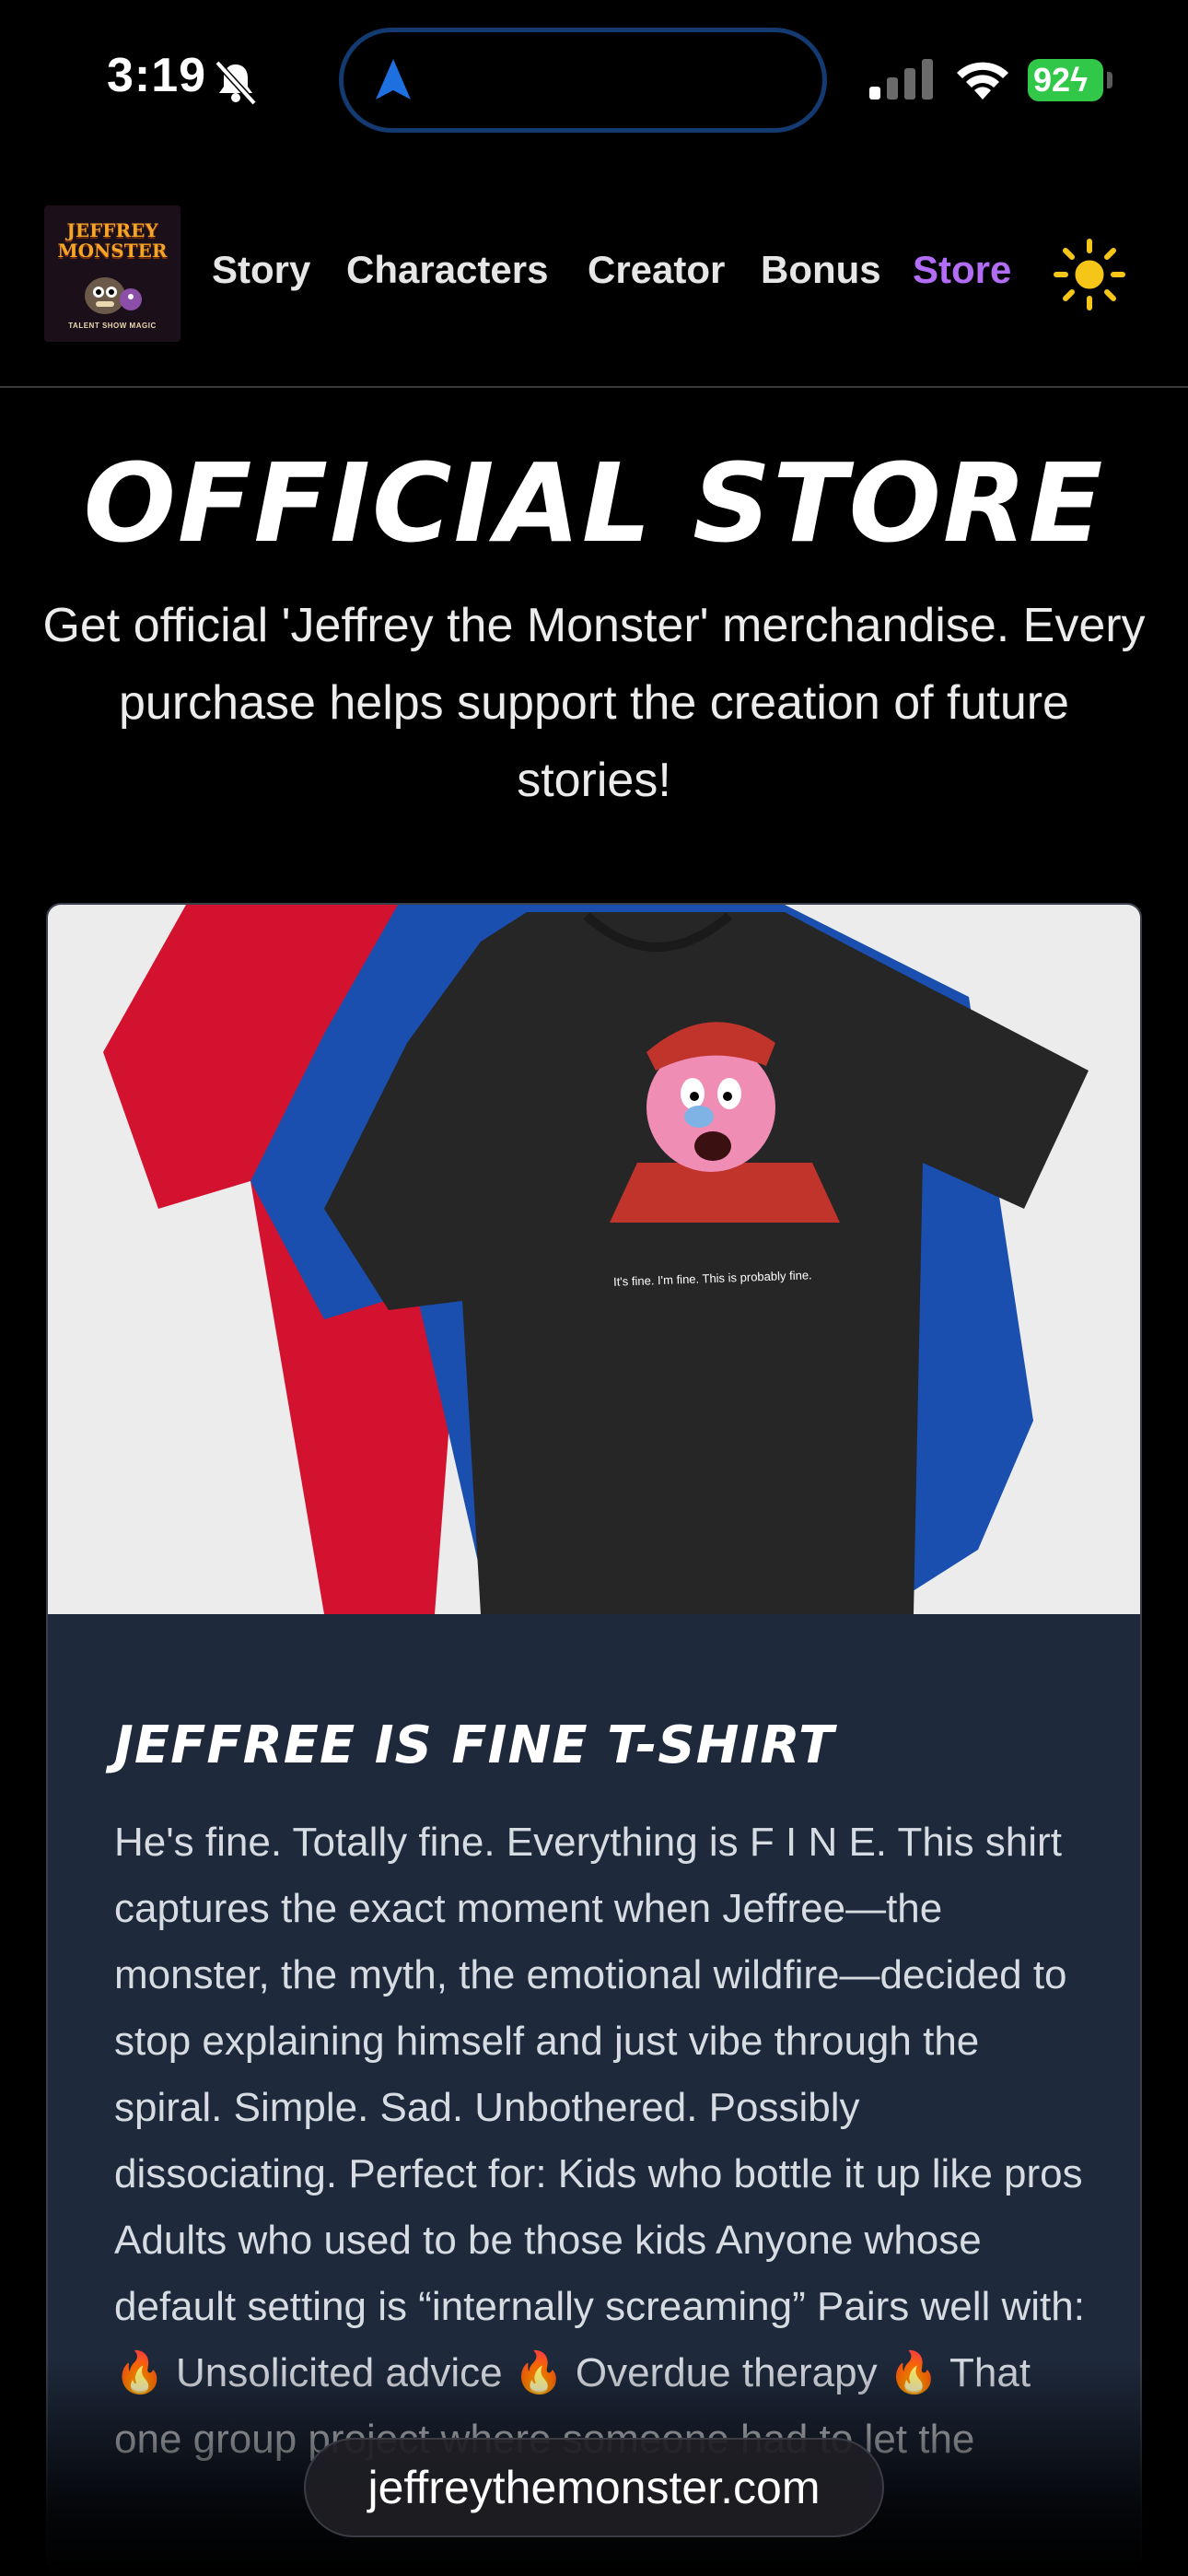 This screenshot has height=2576, width=1188. What do you see at coordinates (594, 2487) in the screenshot?
I see `browser-url-bar: jeffreythemonster.com` at bounding box center [594, 2487].